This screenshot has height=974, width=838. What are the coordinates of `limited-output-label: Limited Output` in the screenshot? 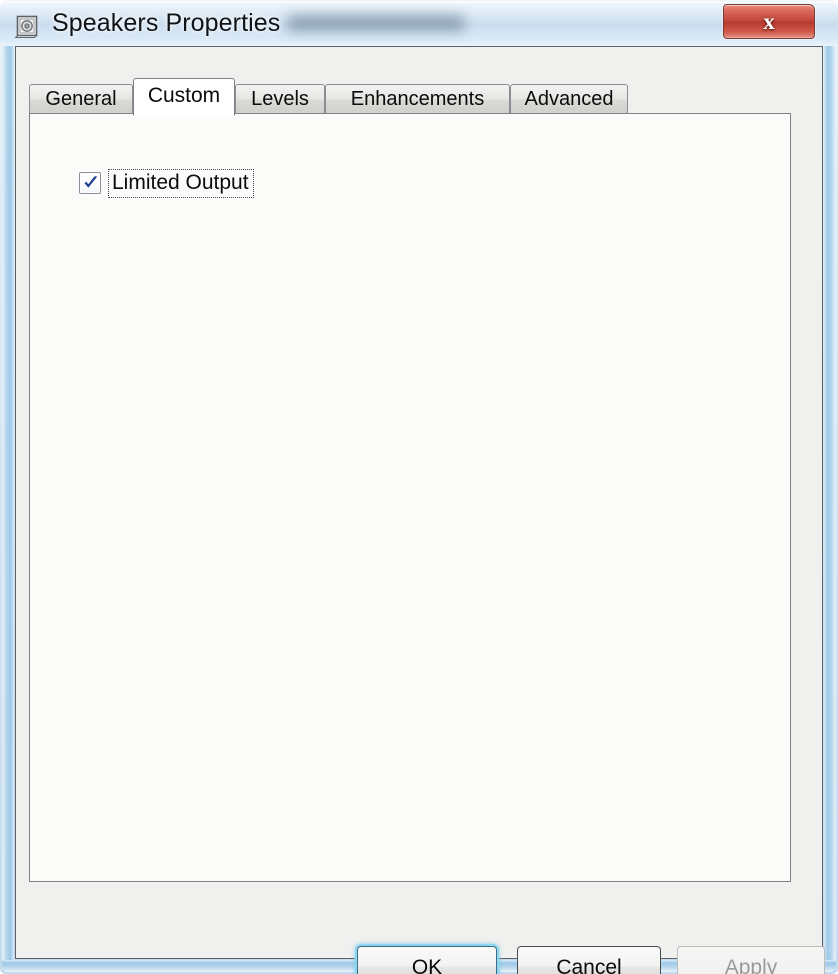 It's located at (181, 183).